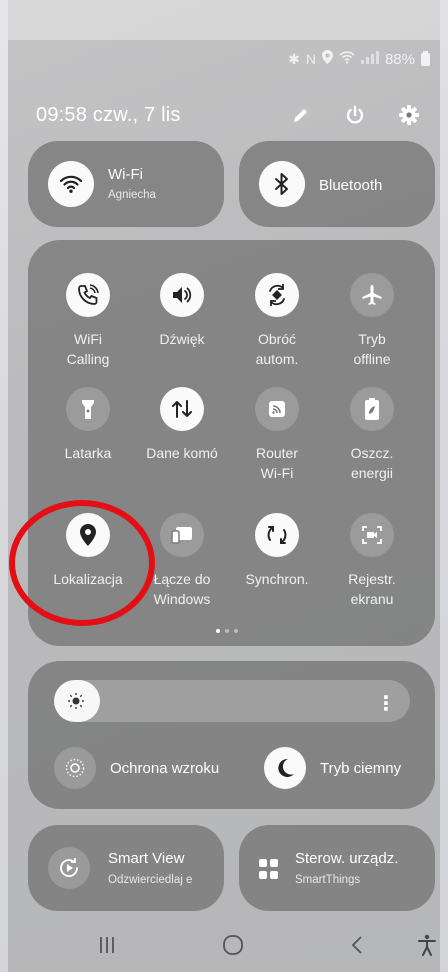  What do you see at coordinates (232, 701) in the screenshot?
I see `brightness-slider: ⋮` at bounding box center [232, 701].